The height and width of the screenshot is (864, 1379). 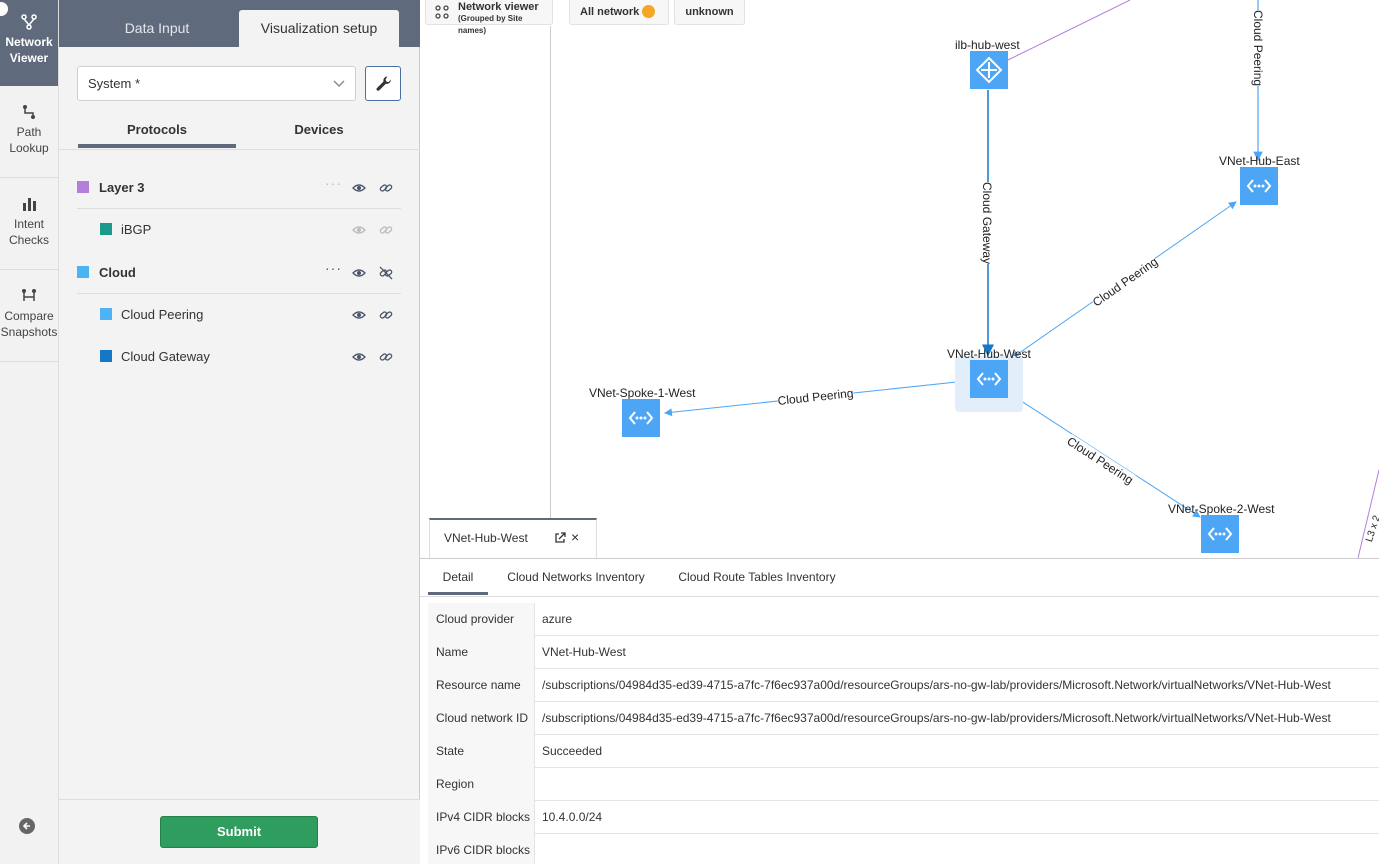 What do you see at coordinates (386, 273) in the screenshot?
I see `unlink-icon` at bounding box center [386, 273].